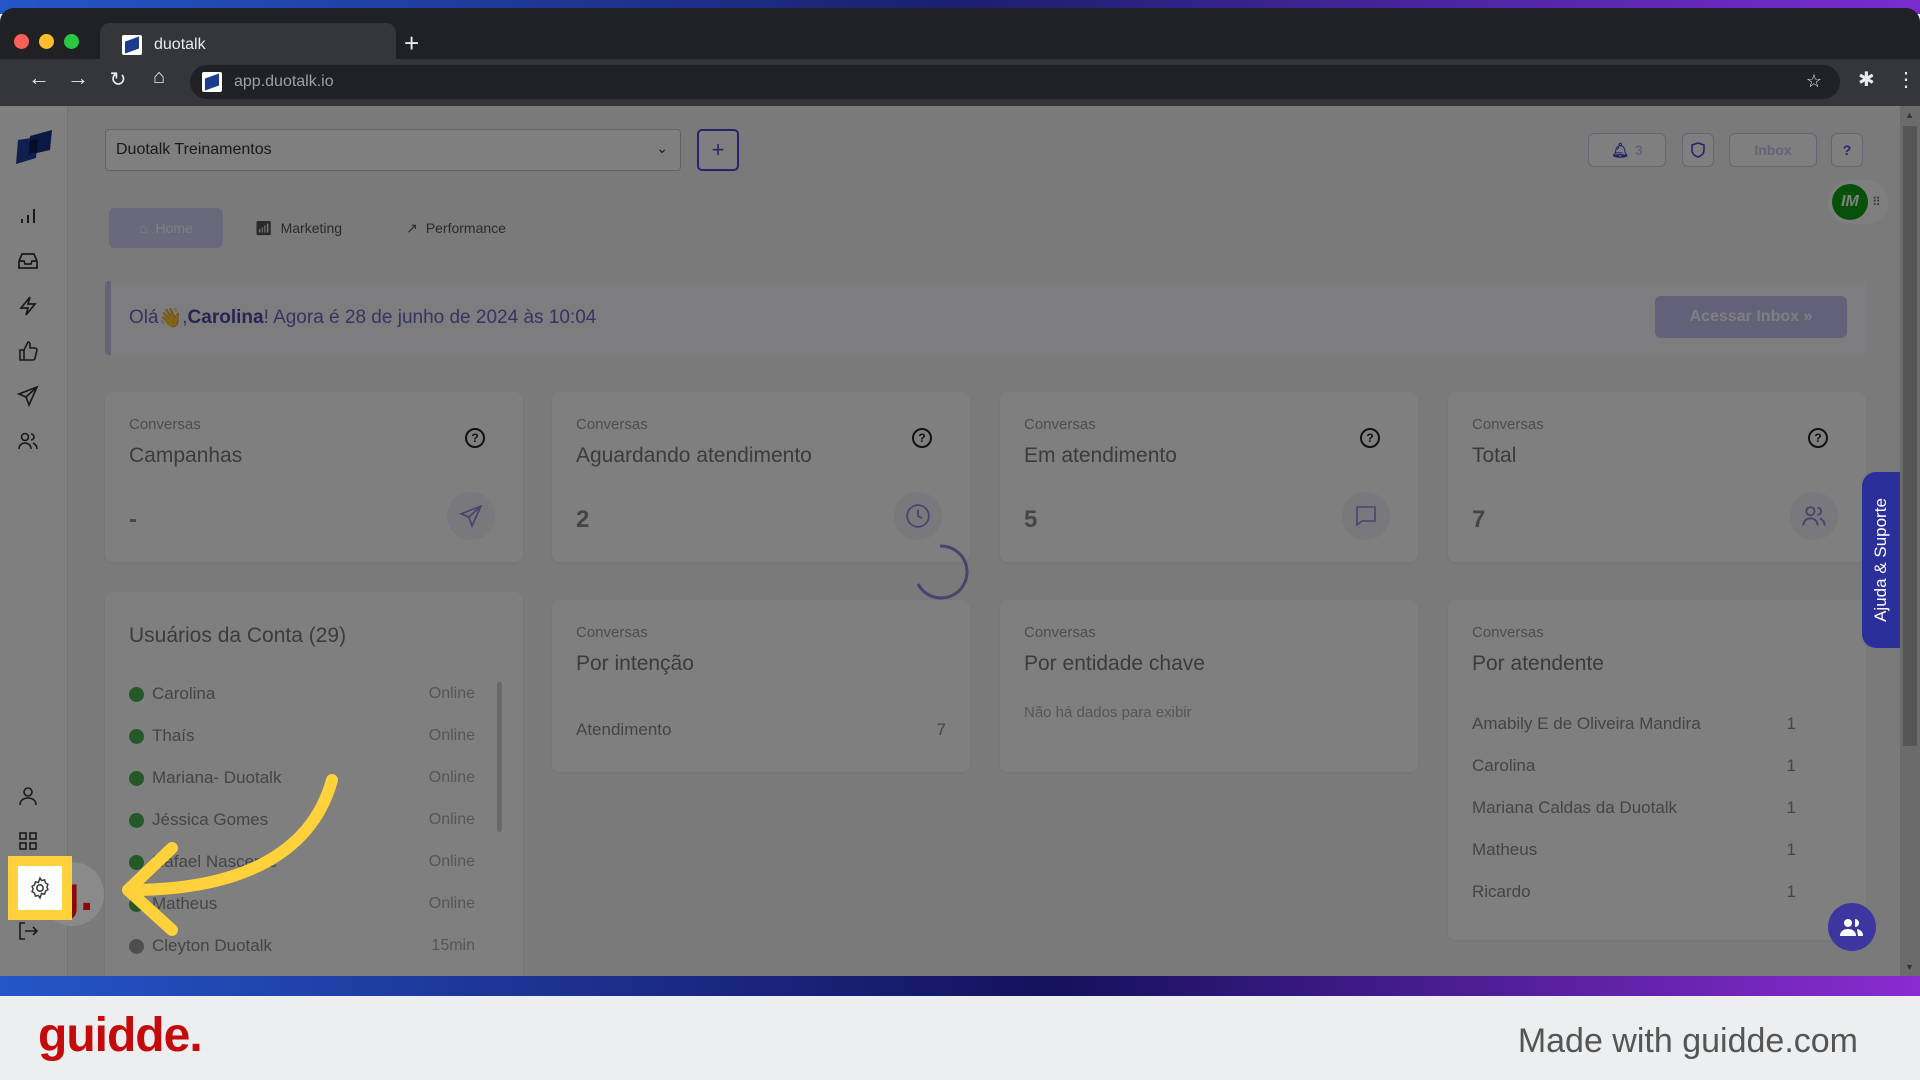 The image size is (1920, 1080). Describe the element at coordinates (311, 228) in the screenshot. I see `tab-marketing-label: Marketing` at that location.